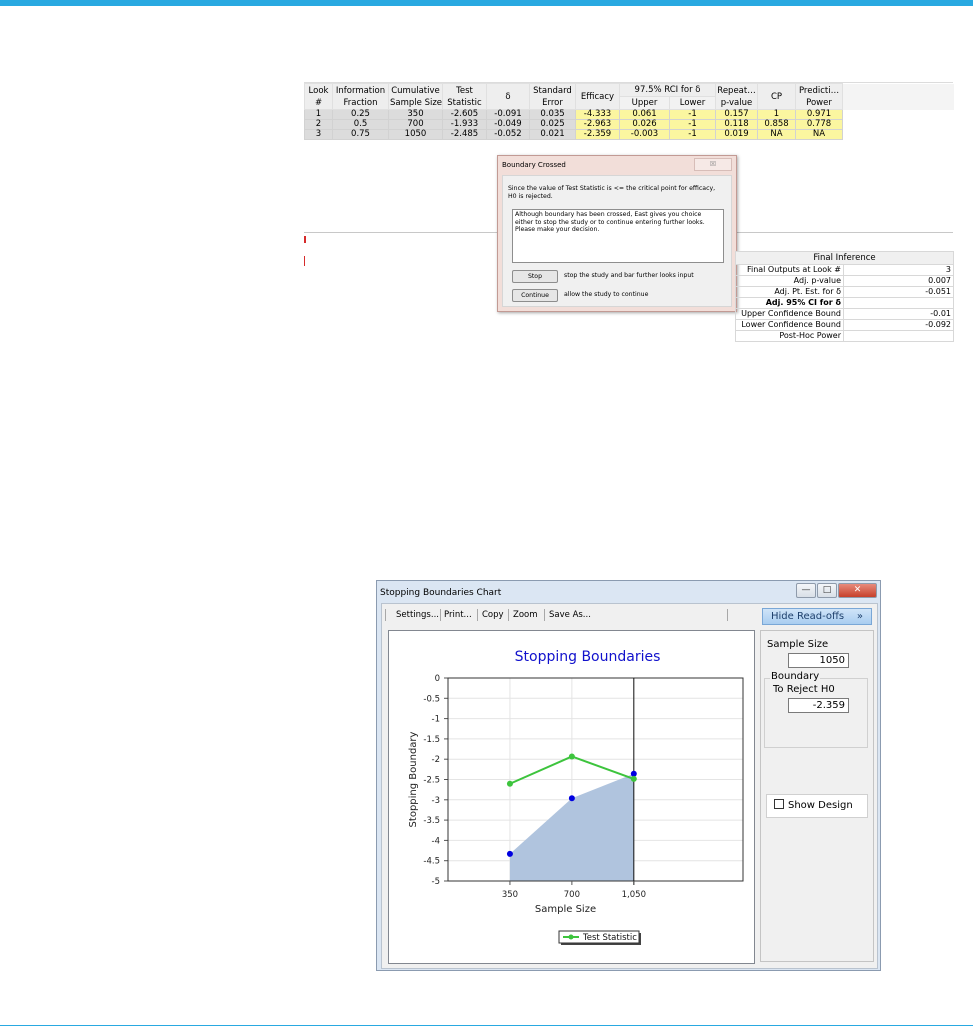 The image size is (973, 1029). Describe the element at coordinates (464, 134) in the screenshot. I see `table-cell: -2.485` at that location.